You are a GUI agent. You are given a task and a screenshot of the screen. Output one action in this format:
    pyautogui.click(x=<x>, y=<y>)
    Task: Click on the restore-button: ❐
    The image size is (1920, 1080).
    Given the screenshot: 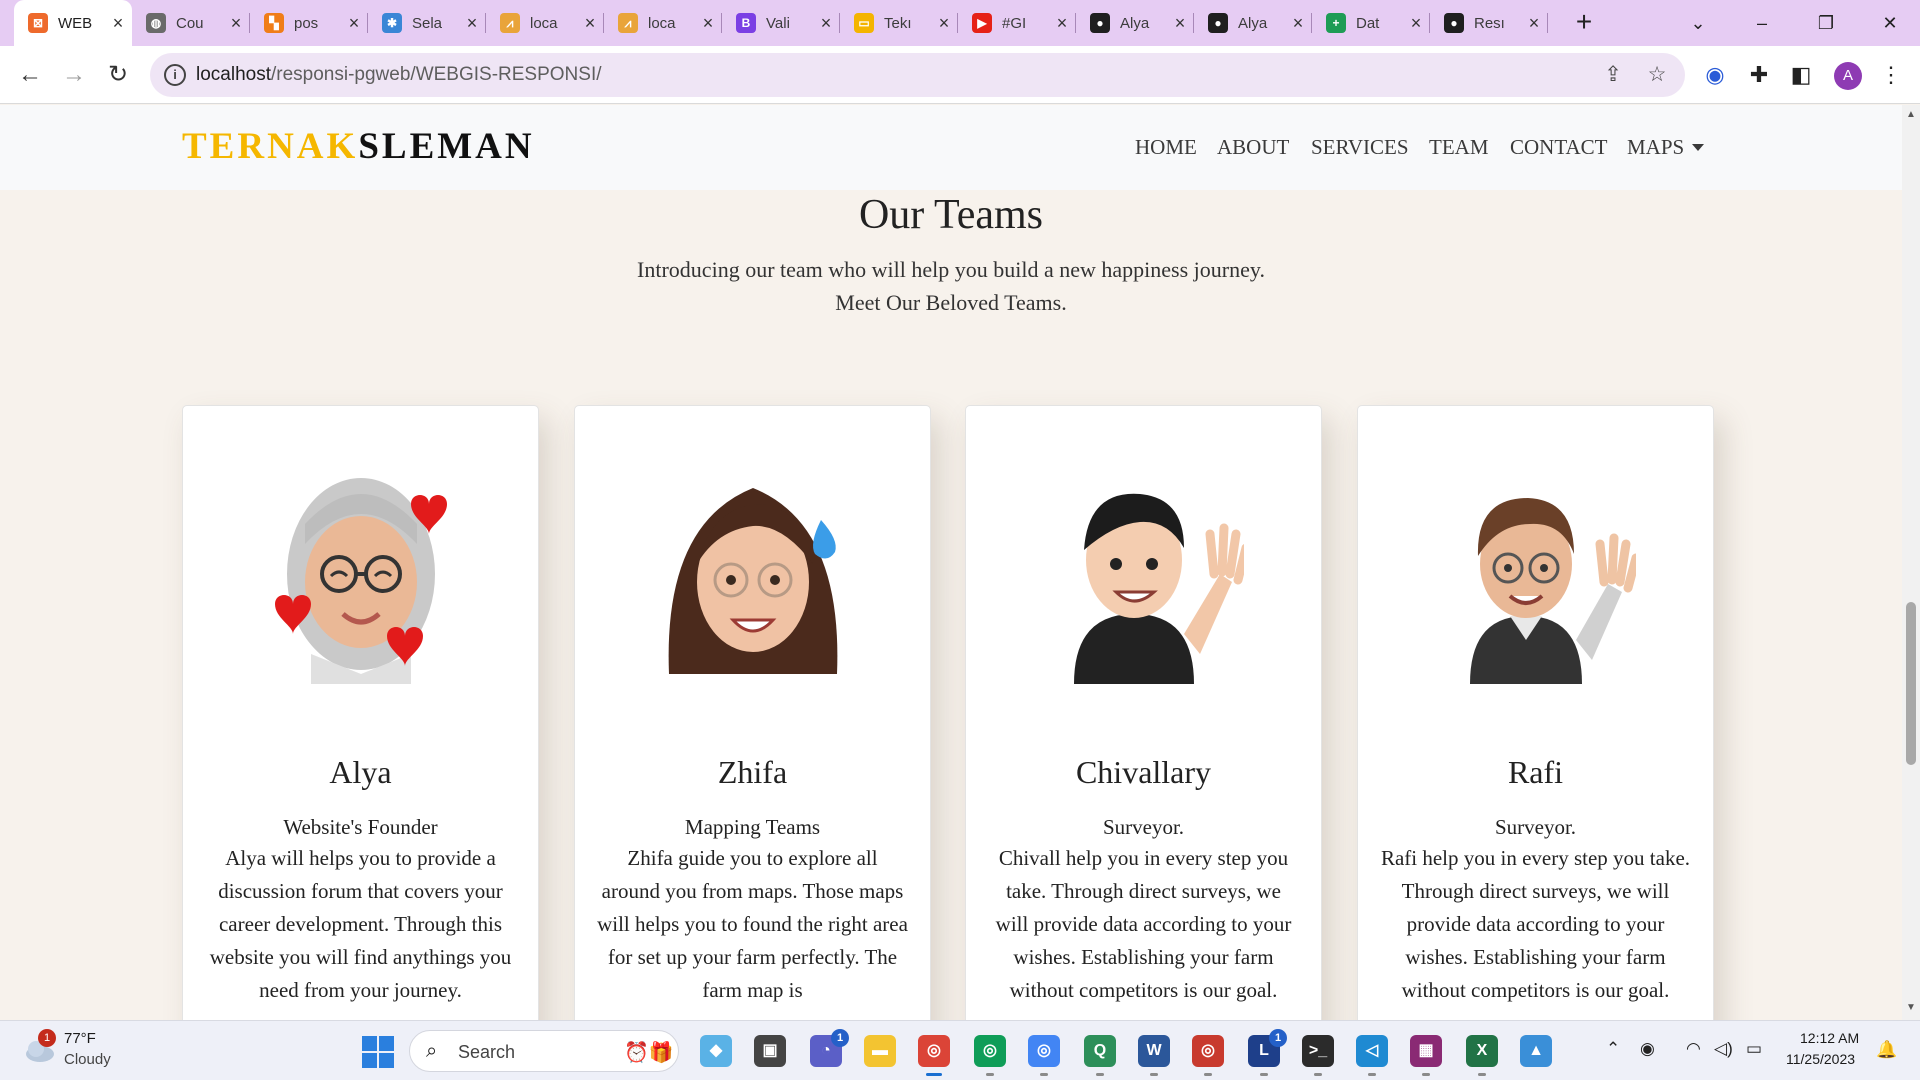 What is the action you would take?
    pyautogui.click(x=1826, y=23)
    